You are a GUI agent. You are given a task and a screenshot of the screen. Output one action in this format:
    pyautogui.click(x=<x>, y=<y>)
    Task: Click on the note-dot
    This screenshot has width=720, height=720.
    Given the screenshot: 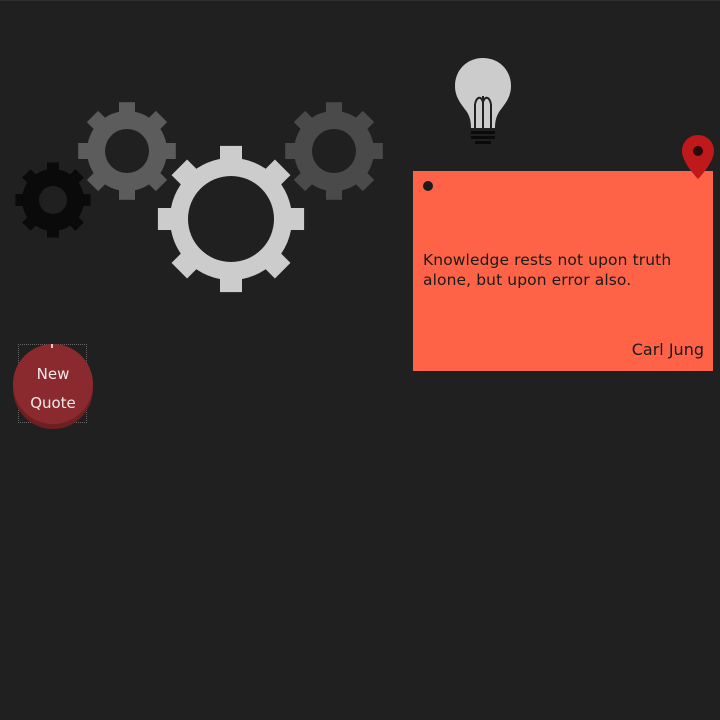 What is the action you would take?
    pyautogui.click(x=428, y=186)
    